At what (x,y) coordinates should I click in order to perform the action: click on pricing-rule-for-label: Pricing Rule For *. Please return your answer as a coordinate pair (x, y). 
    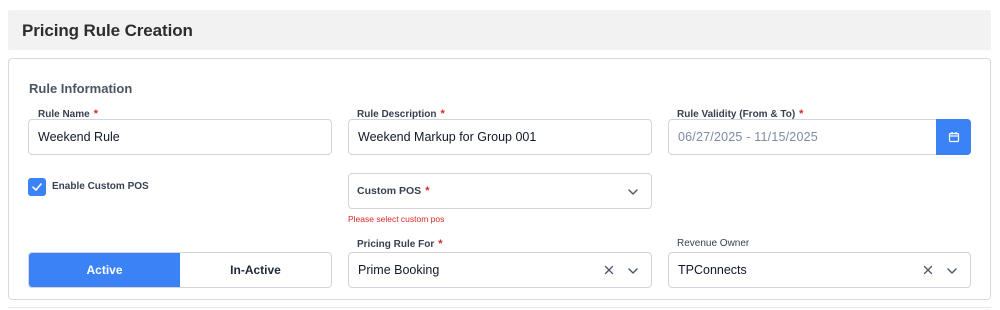
    Looking at the image, I should click on (400, 244).